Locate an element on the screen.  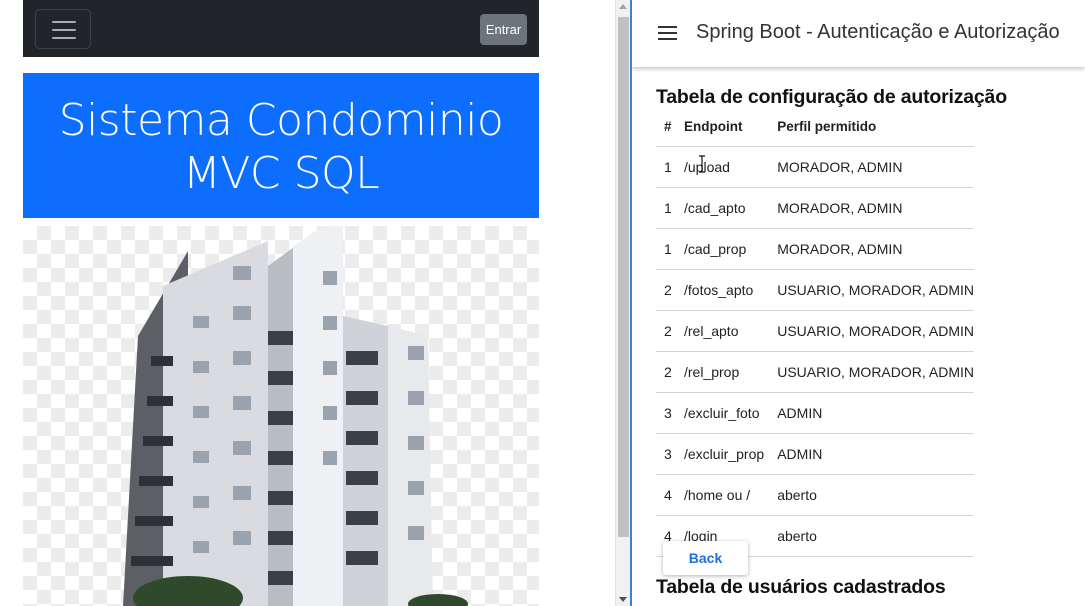
table-row: 1/cad_apto MORADOR, ADMIN is located at coordinates (815, 208).